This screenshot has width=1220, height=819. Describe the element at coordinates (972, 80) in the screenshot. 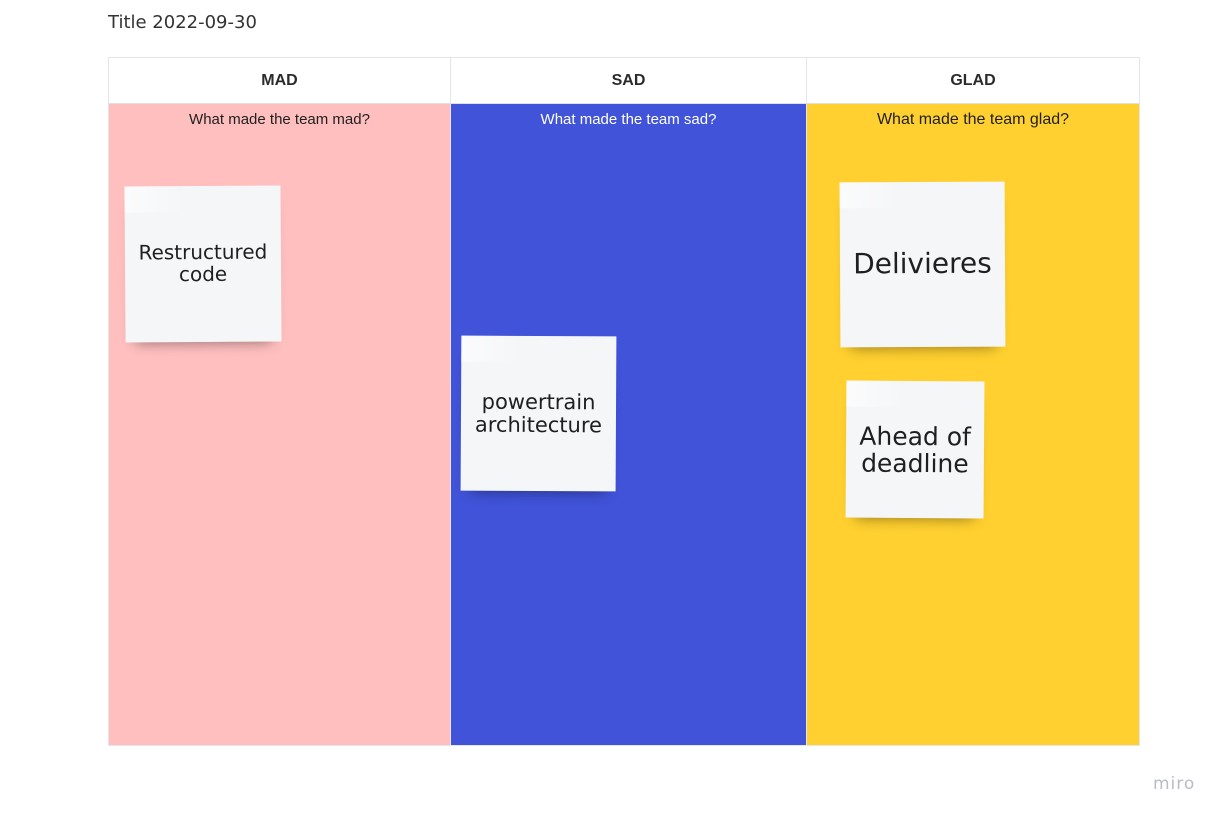

I see `column-header-glad: GLAD` at that location.